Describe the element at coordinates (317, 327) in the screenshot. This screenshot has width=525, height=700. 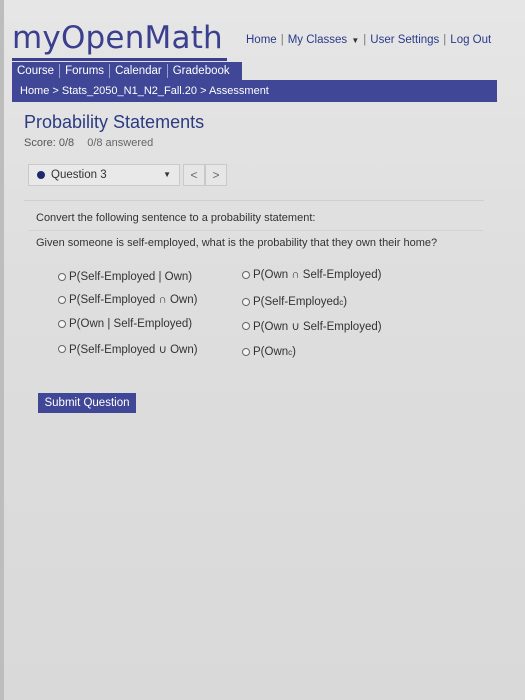
I see `option-label: P(Own ∪ Self-Employed)` at that location.